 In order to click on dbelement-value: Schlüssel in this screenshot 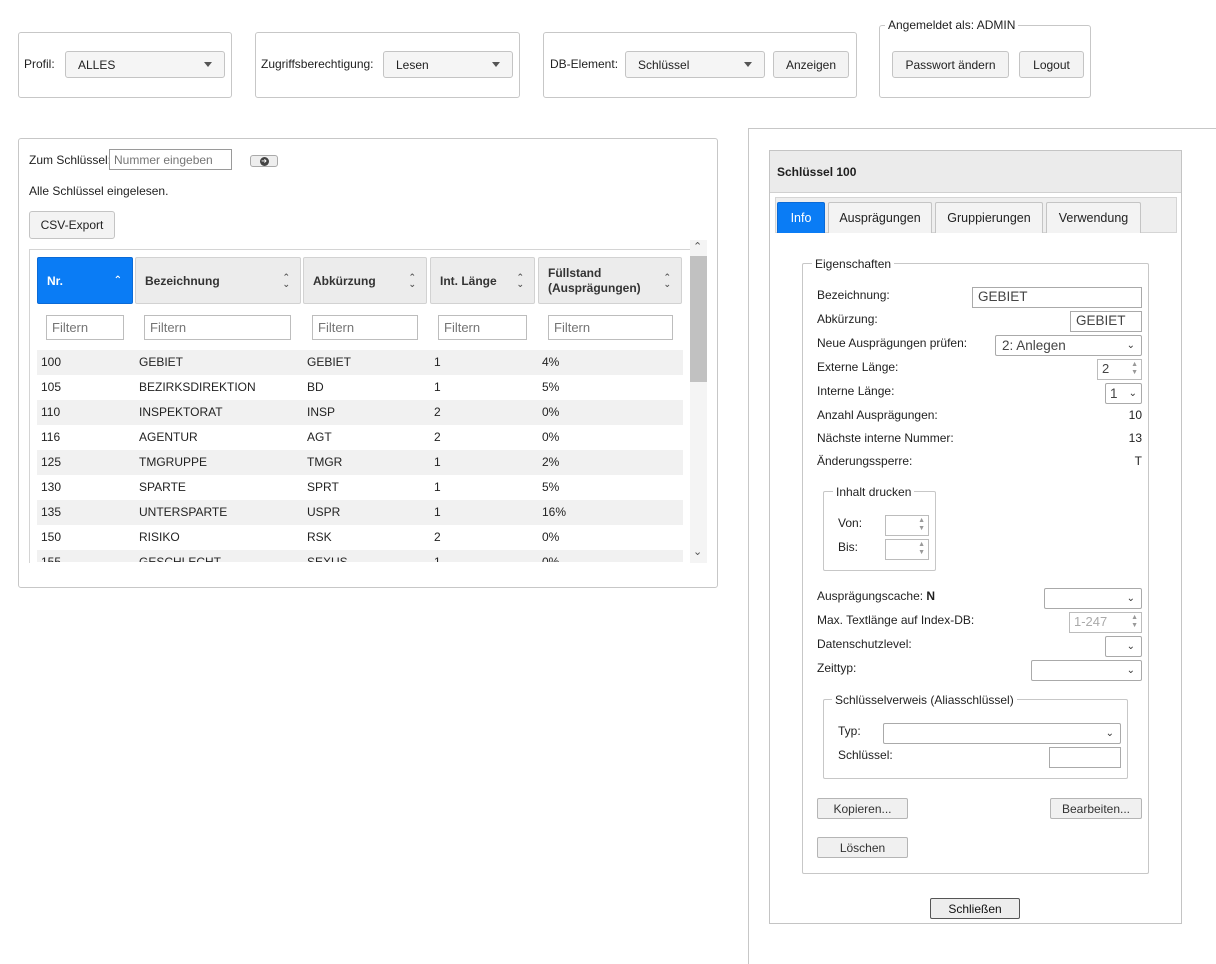, I will do `click(664, 64)`.